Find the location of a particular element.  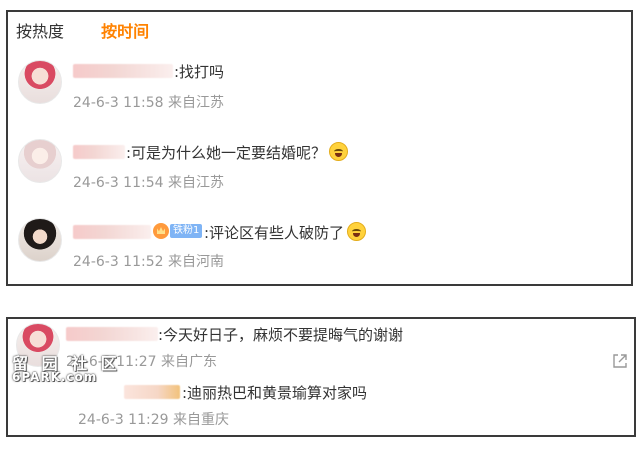

reply-time: 24-6-3 11:29 is located at coordinates (123, 420).